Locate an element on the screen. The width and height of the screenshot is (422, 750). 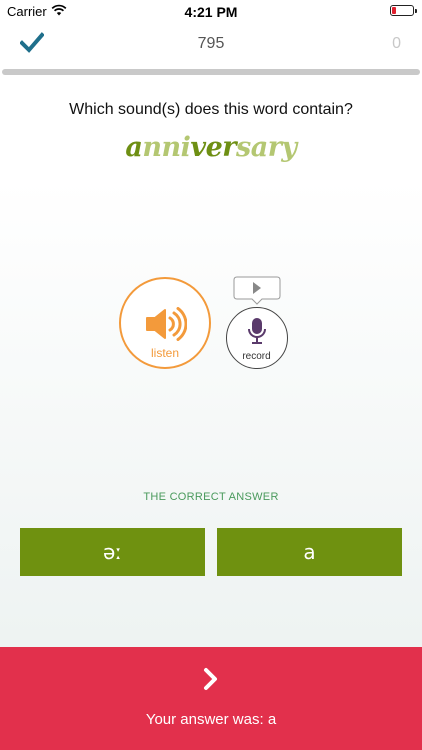
record-button: record is located at coordinates (257, 338).